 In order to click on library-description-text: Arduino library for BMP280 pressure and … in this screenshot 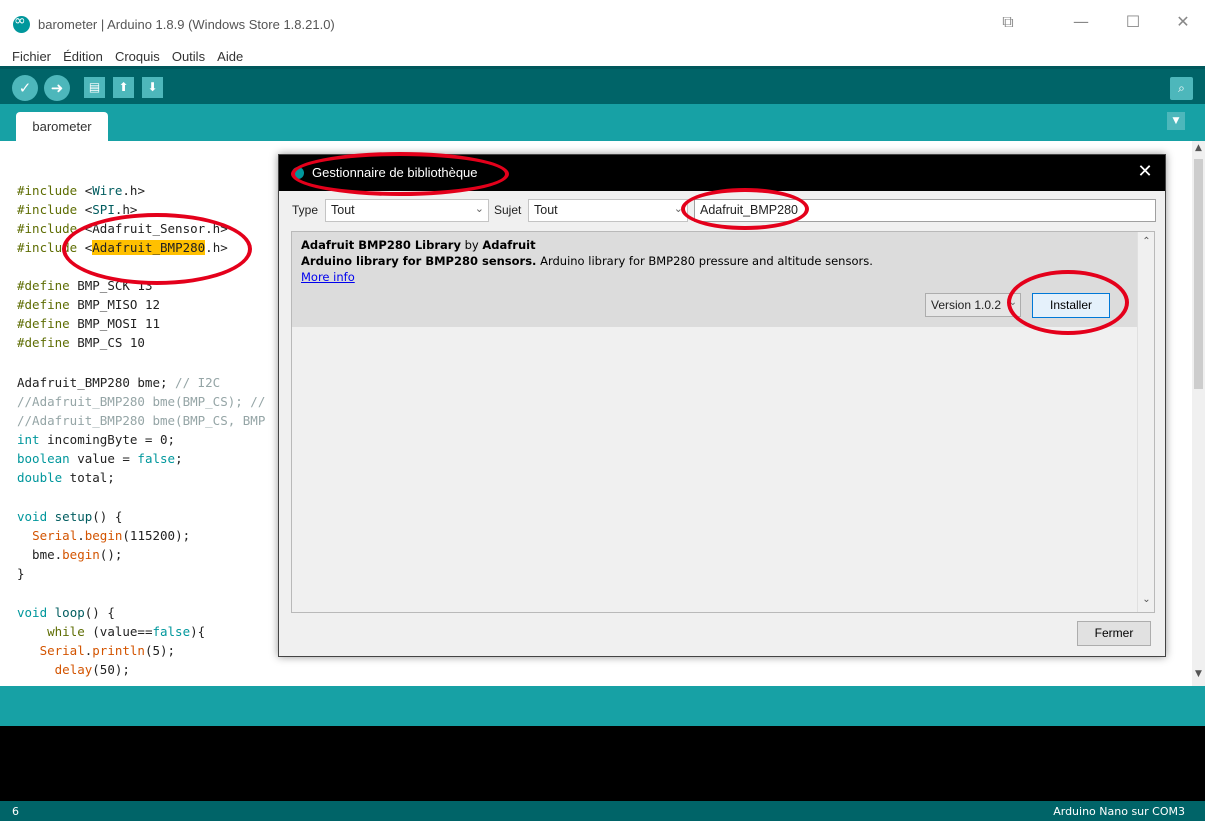, I will do `click(706, 261)`.